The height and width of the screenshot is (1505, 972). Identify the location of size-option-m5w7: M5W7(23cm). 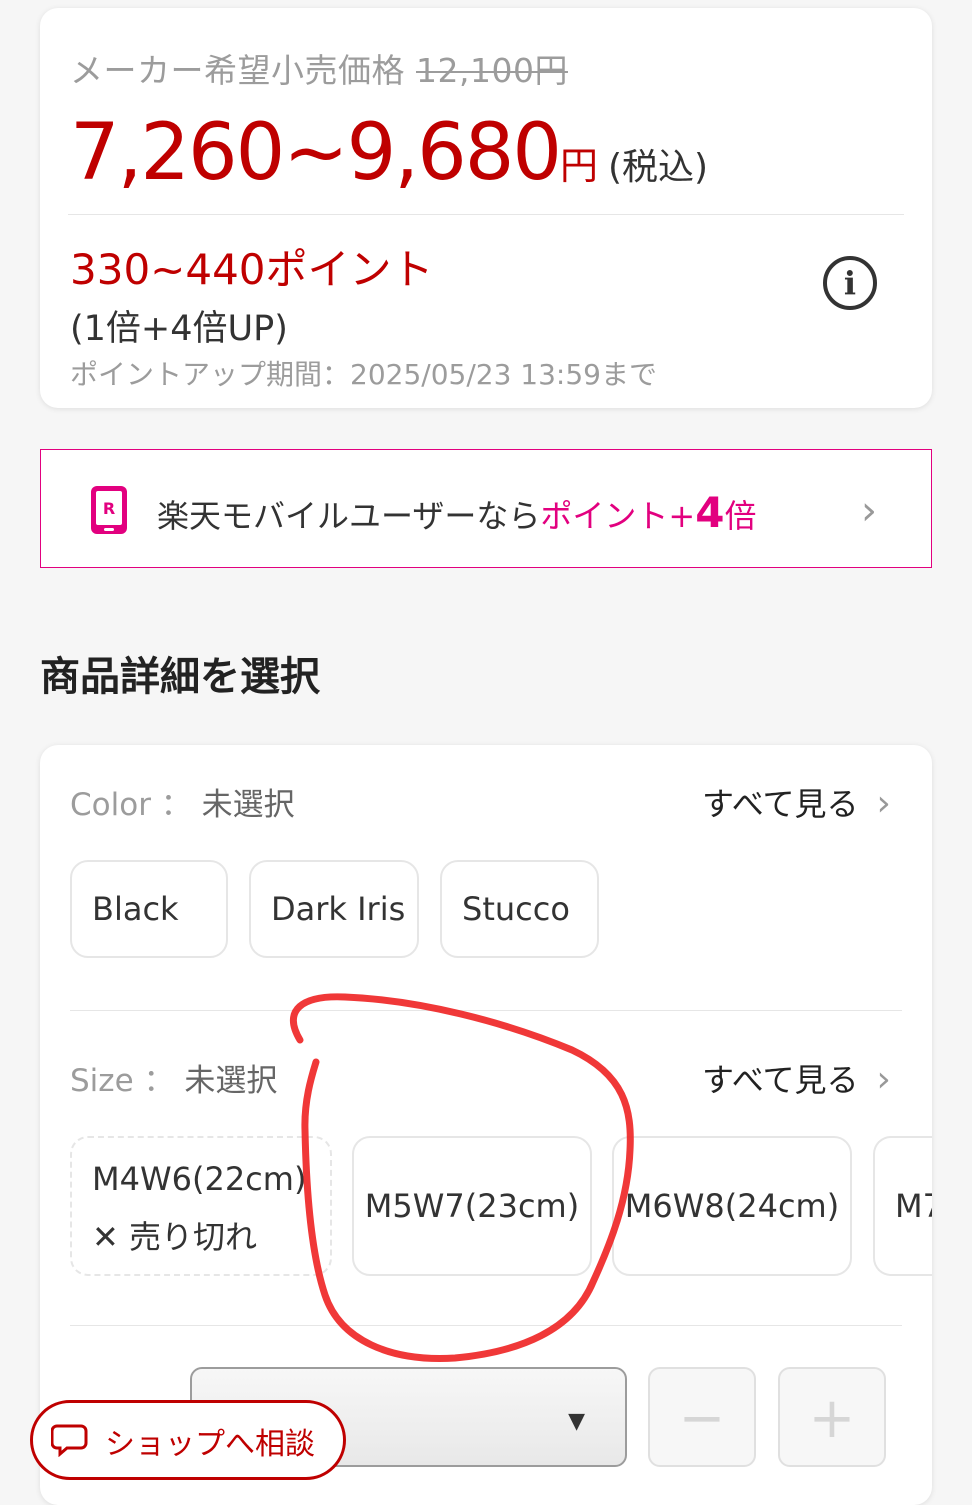
(472, 1206).